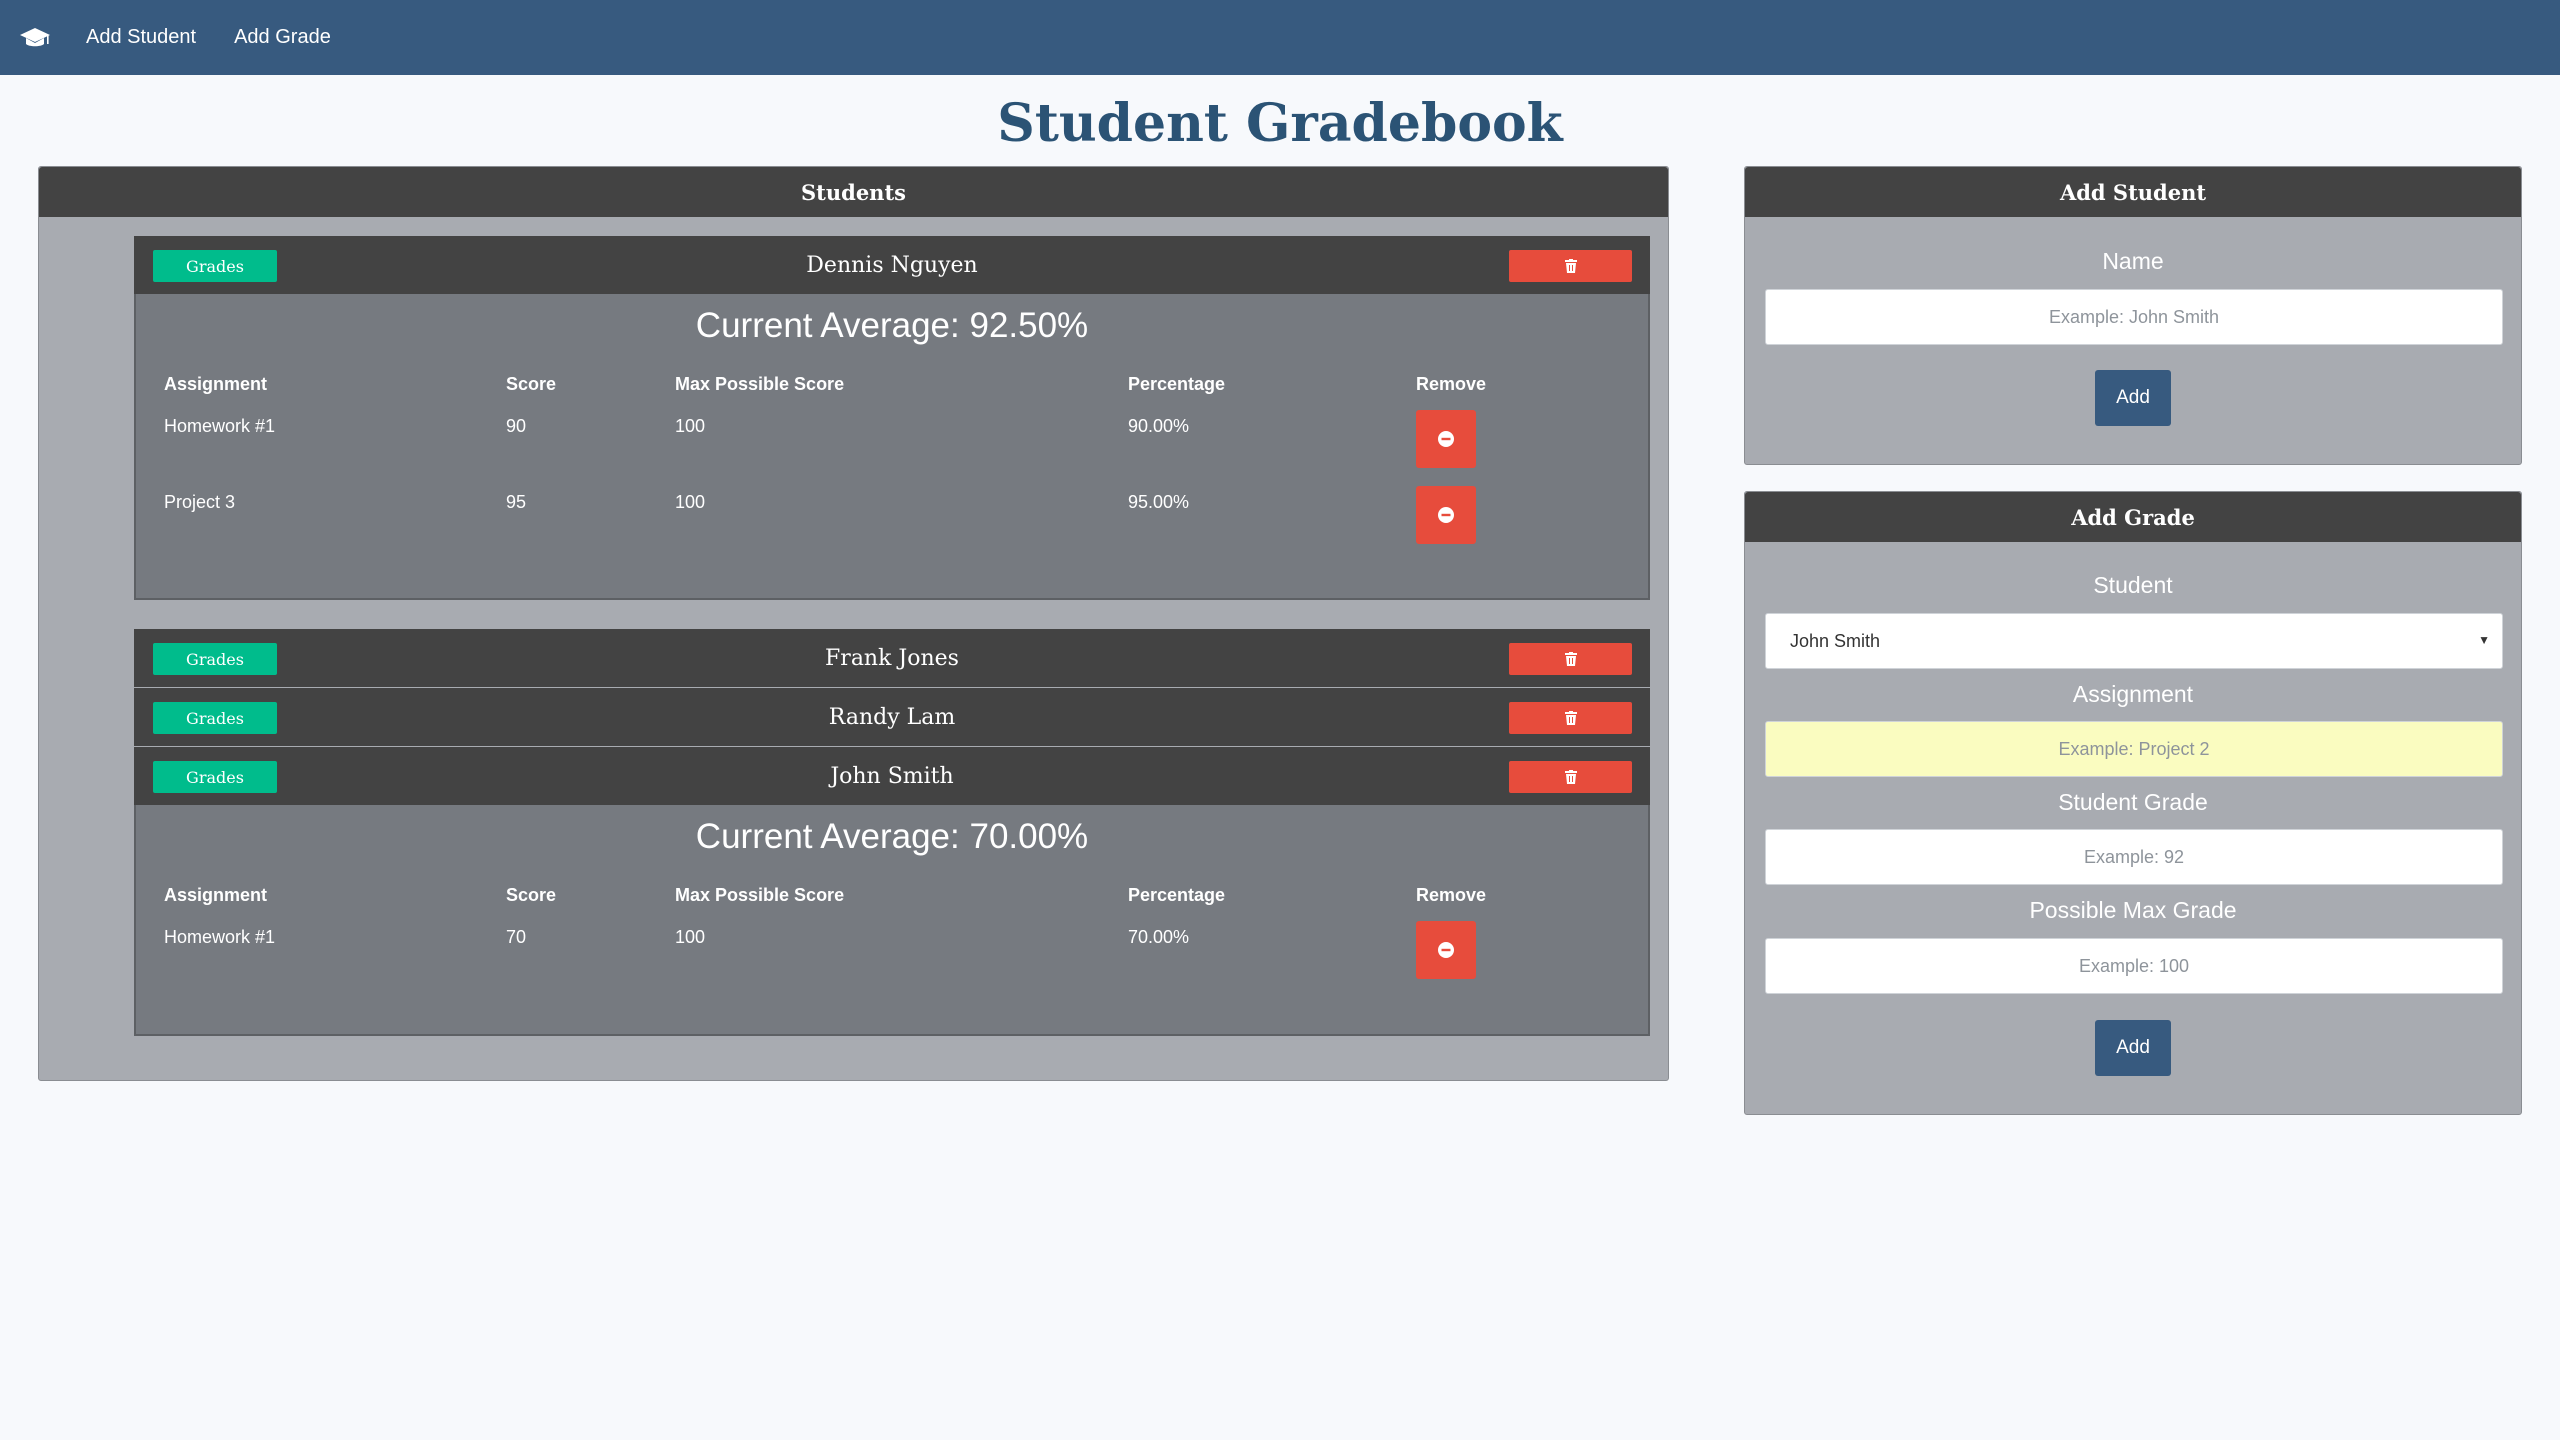 The width and height of the screenshot is (2560, 1440). Describe the element at coordinates (2133, 585) in the screenshot. I see `student-label: Student` at that location.